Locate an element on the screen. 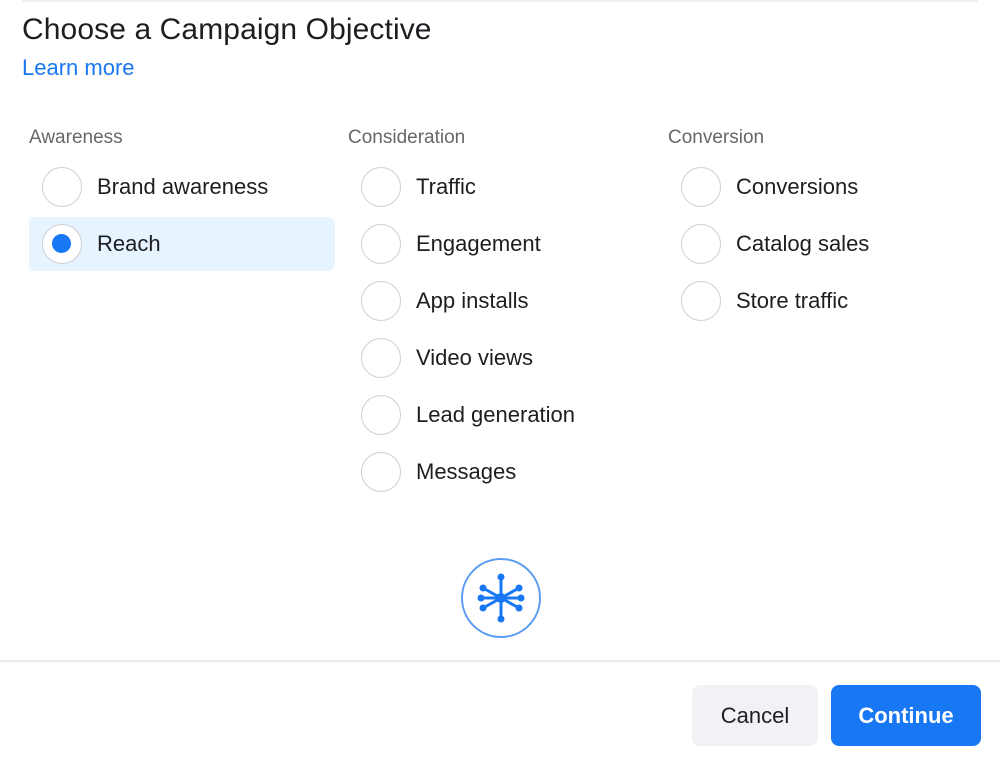  objective-option-traffic: Traffic is located at coordinates (501, 187).